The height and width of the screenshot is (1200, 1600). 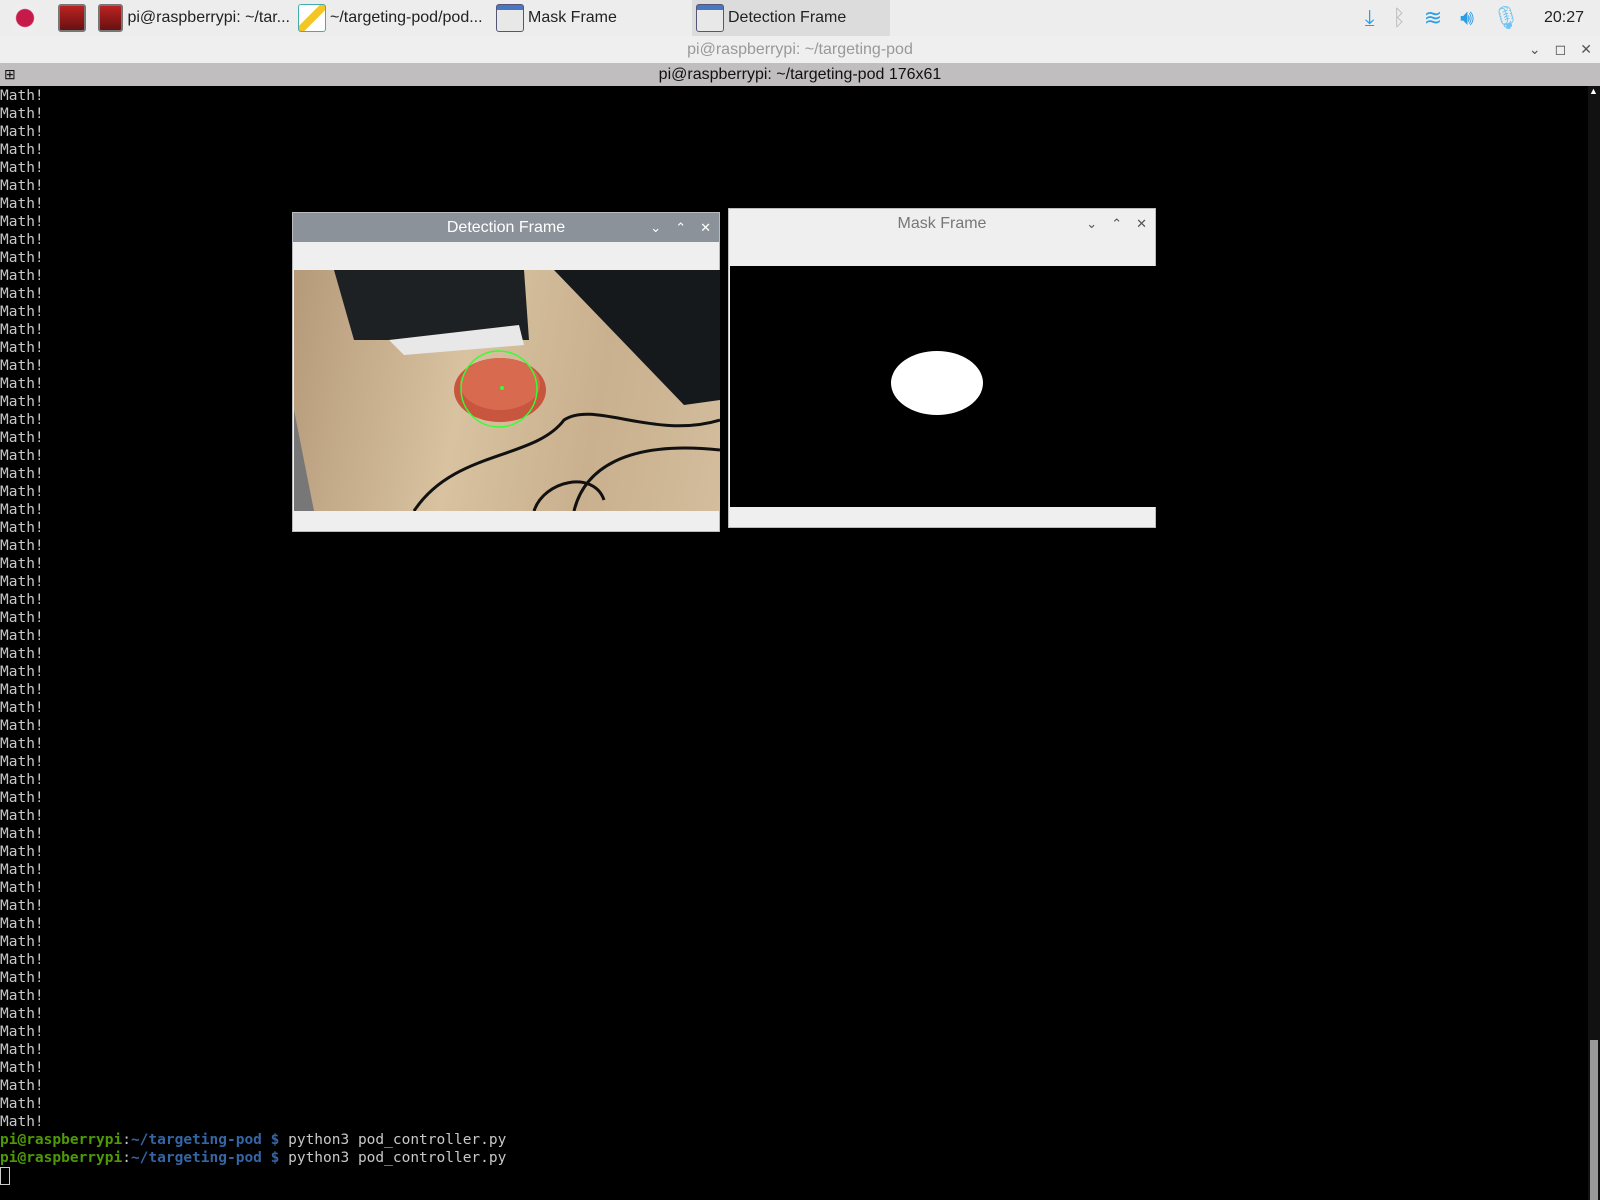 I want to click on taskbar-launcher-terminal, so click(x=74, y=18).